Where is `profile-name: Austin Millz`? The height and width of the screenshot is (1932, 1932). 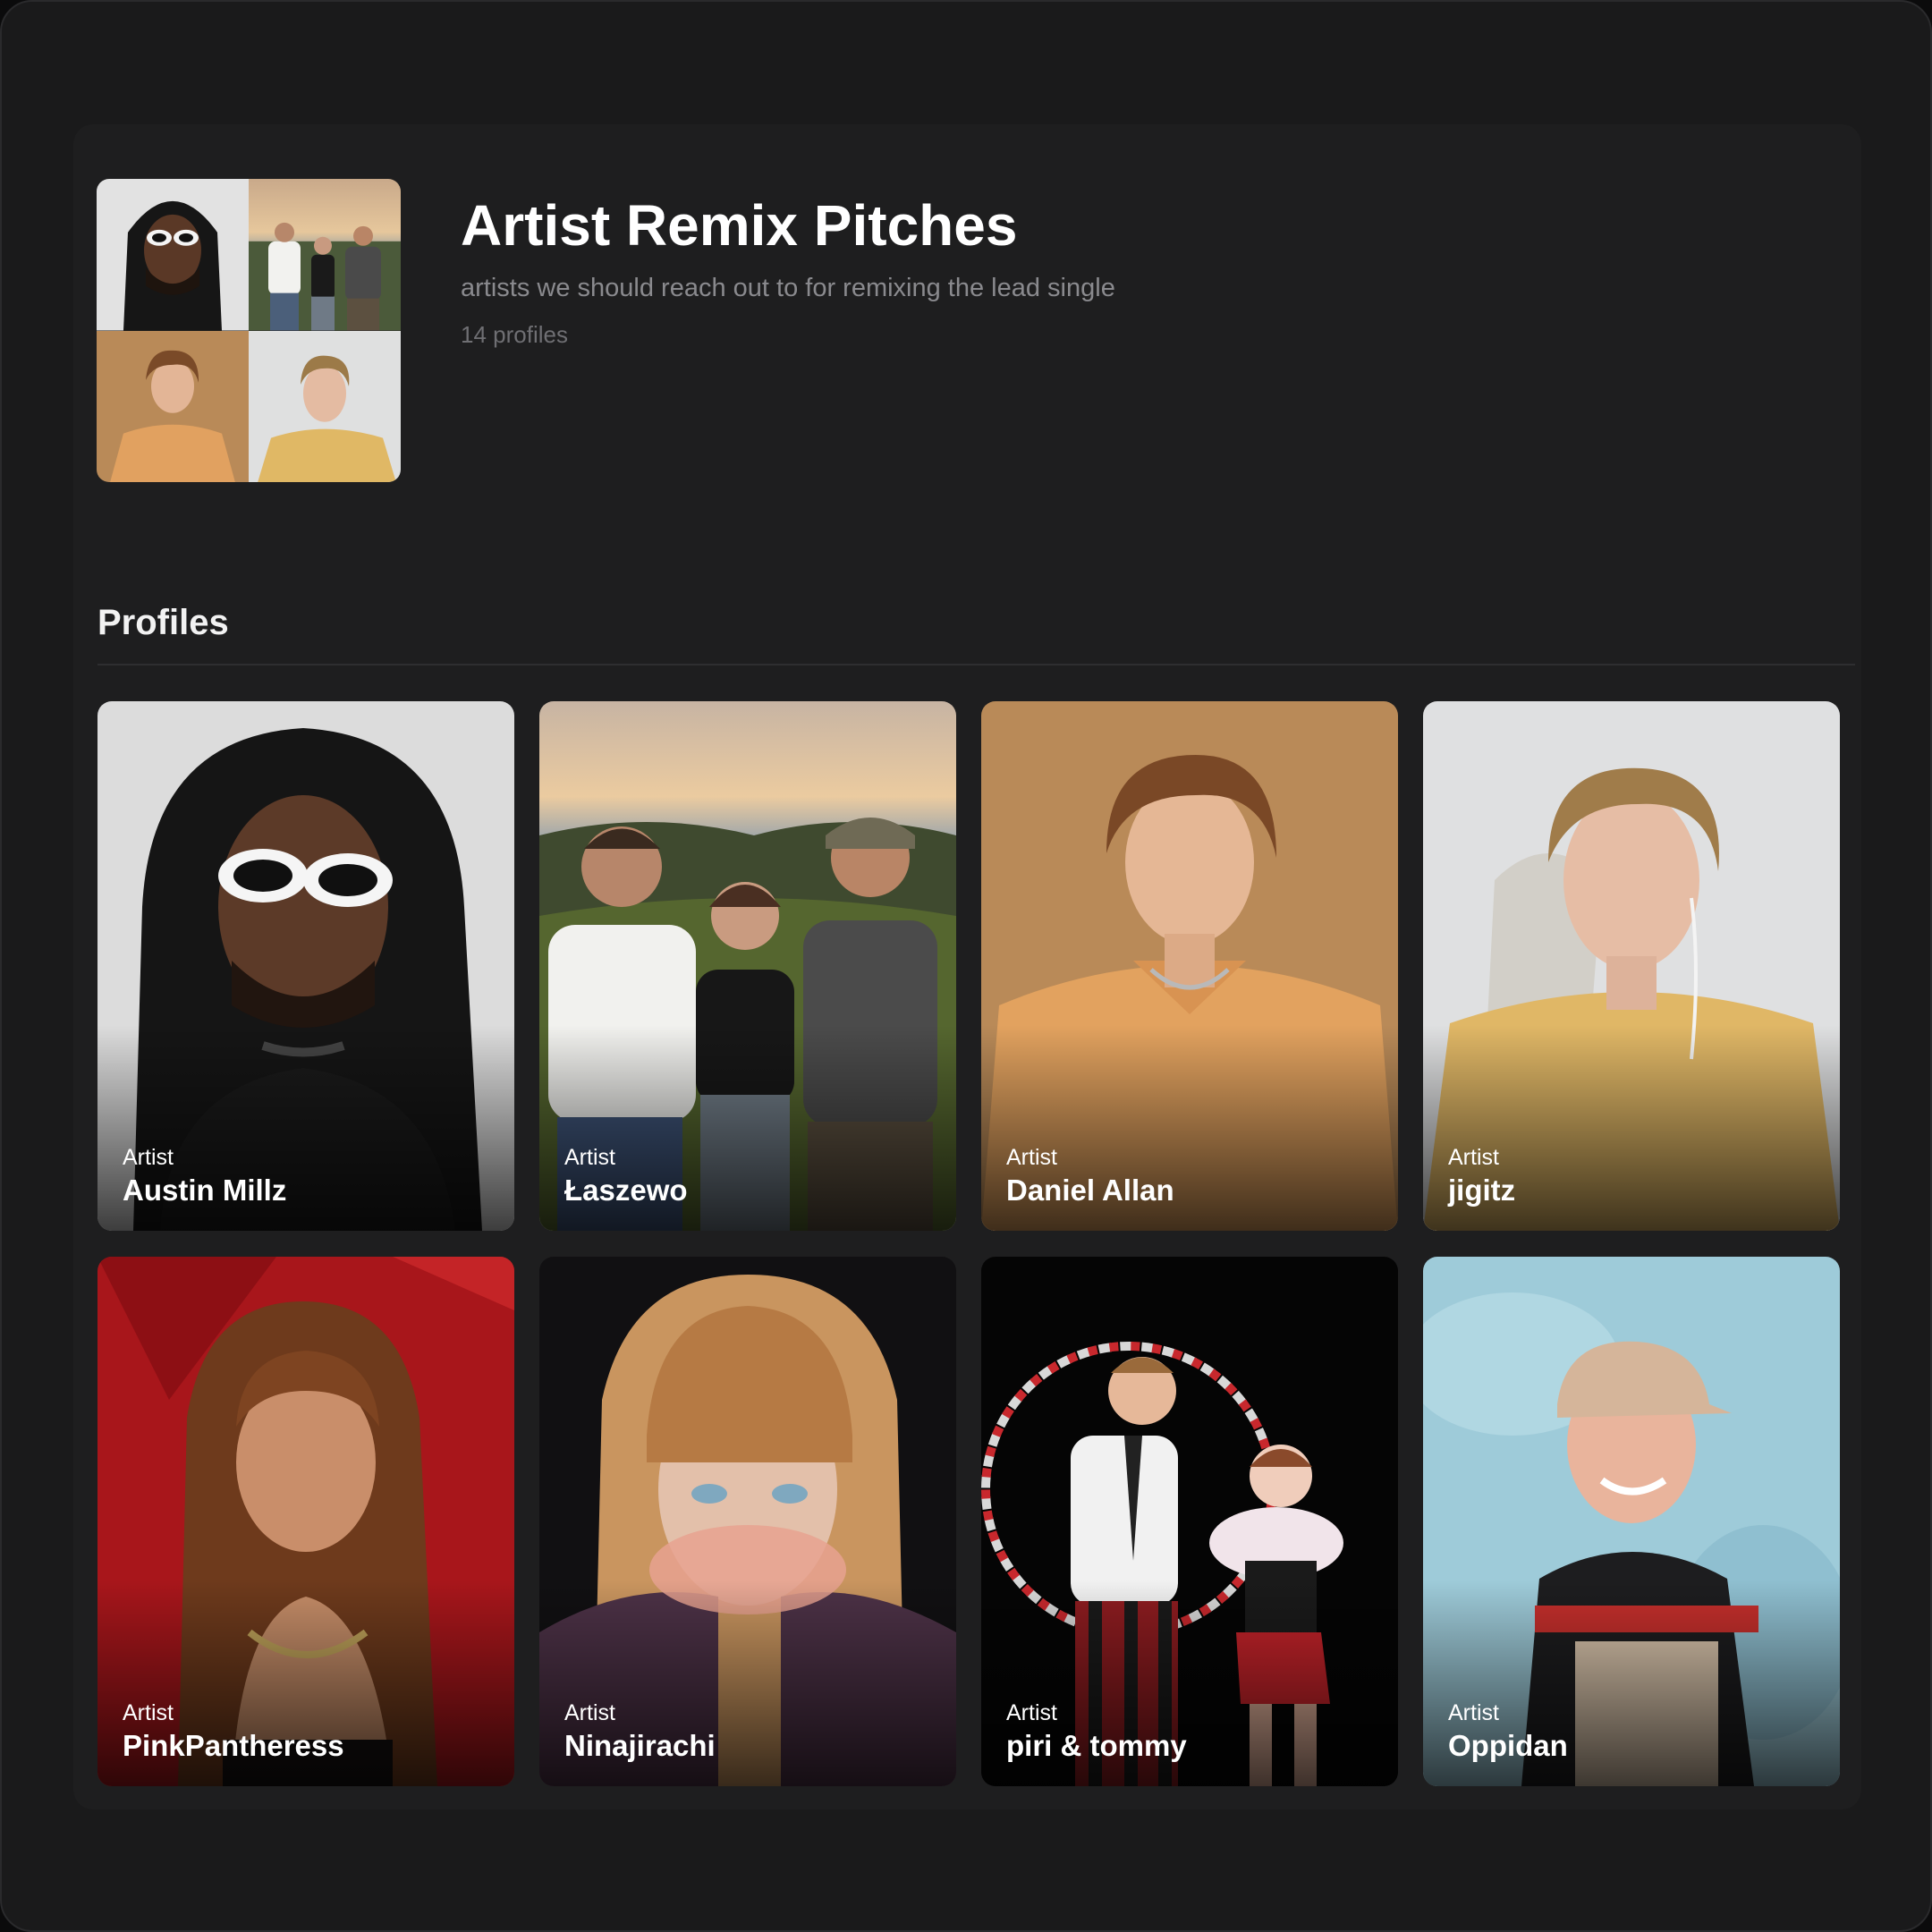
profile-name: Austin Millz is located at coordinates (205, 1190).